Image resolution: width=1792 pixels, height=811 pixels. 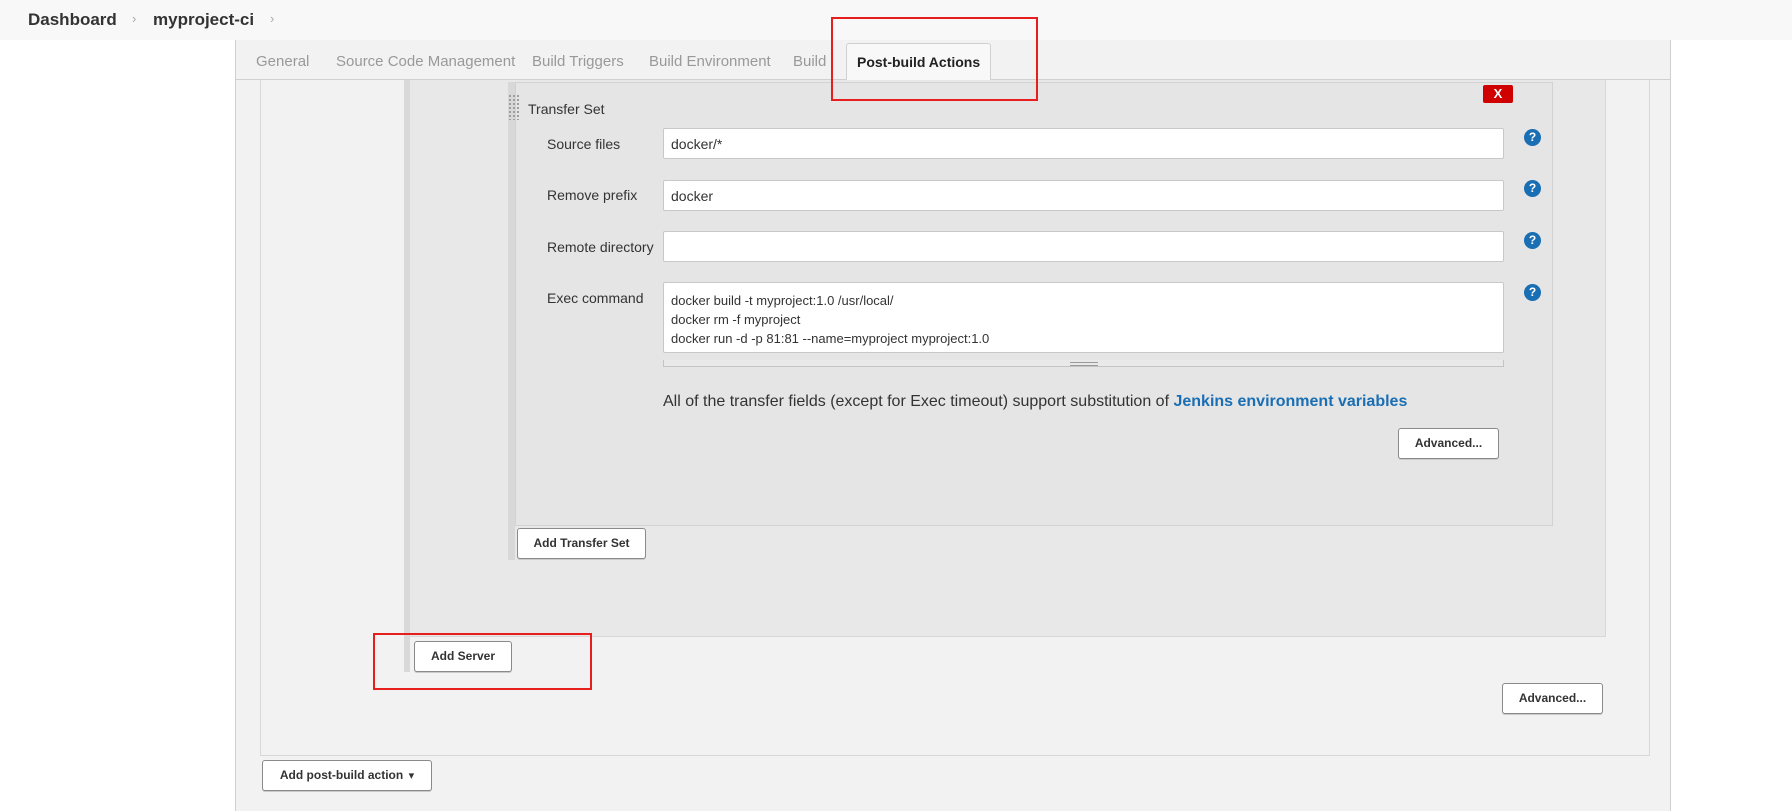 I want to click on drag-grip-icon, so click(x=513, y=107).